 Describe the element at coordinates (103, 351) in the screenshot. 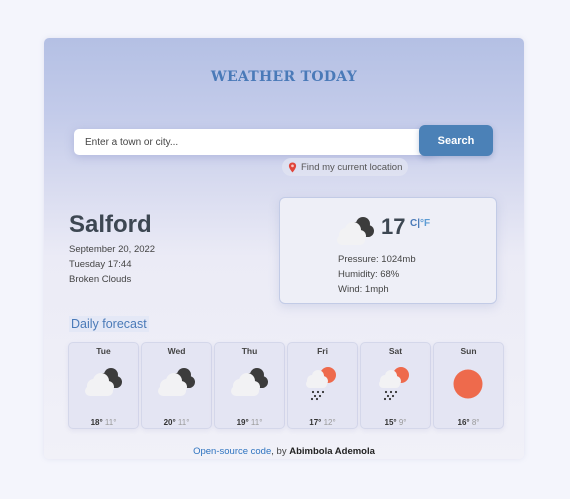

I see `forecast-day-name: Tue` at that location.